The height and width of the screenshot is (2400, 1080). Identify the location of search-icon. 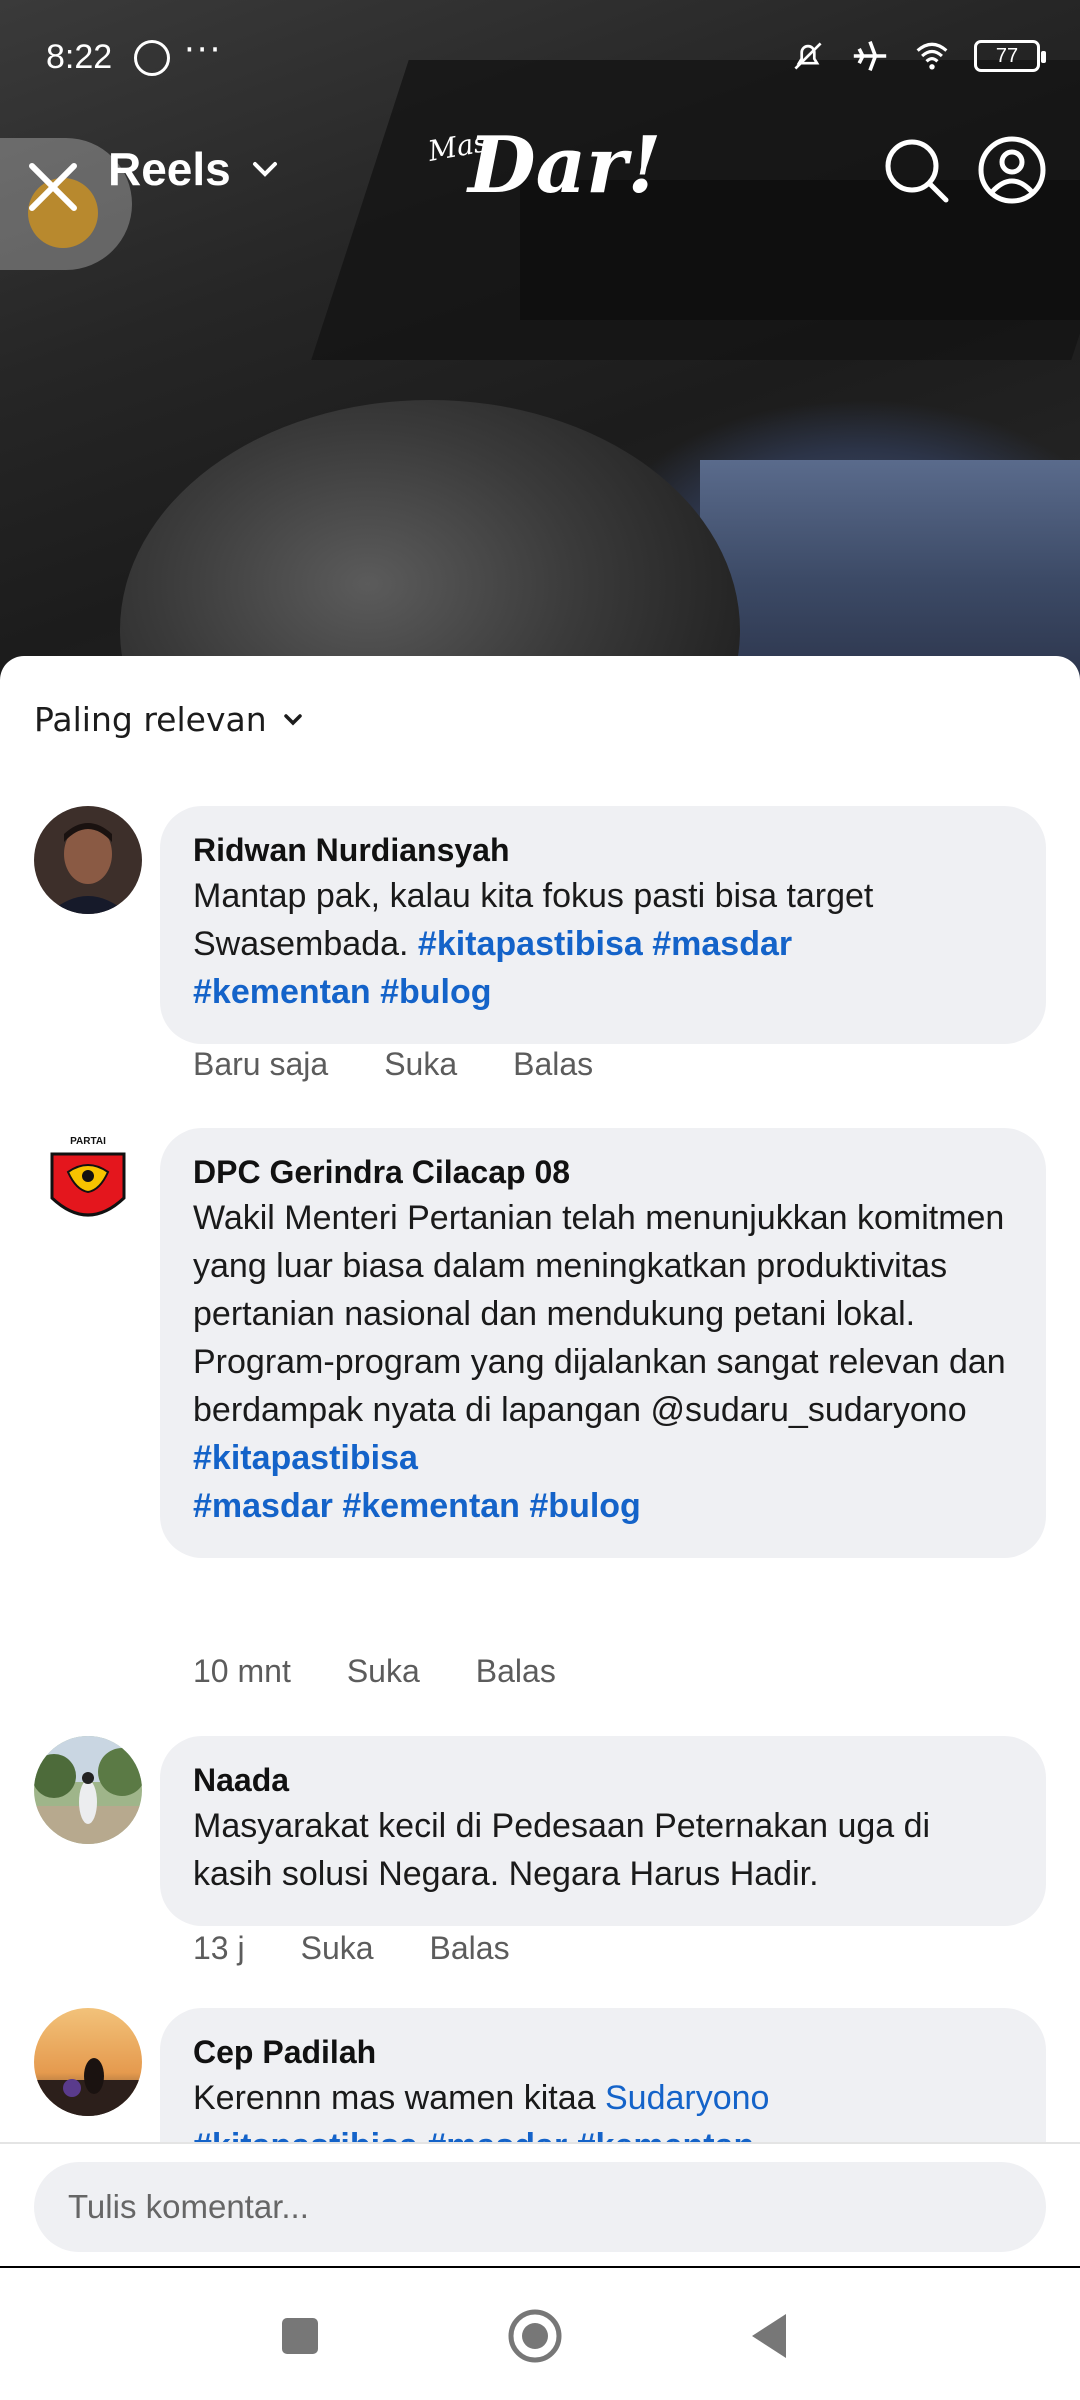
(916, 170).